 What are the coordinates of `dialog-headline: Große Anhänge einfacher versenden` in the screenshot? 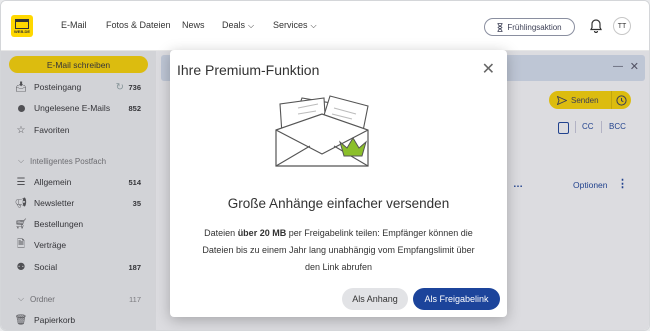 It's located at (338, 203).